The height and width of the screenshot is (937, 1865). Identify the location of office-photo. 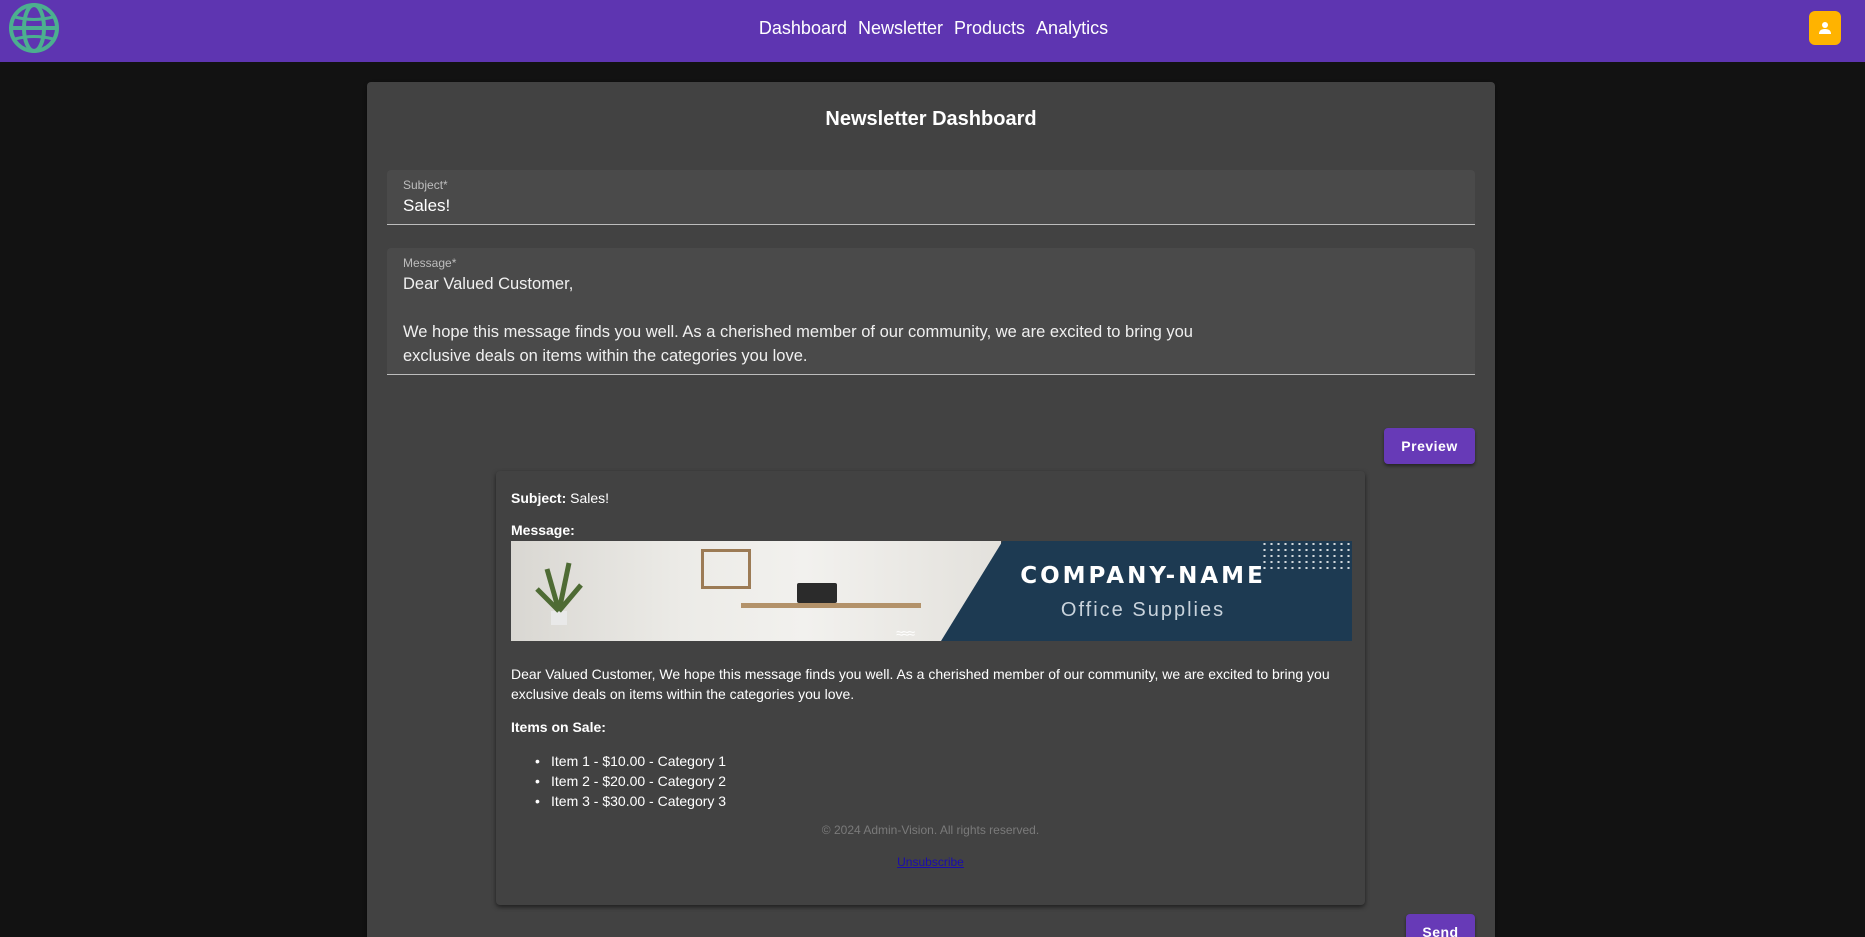
(756, 591).